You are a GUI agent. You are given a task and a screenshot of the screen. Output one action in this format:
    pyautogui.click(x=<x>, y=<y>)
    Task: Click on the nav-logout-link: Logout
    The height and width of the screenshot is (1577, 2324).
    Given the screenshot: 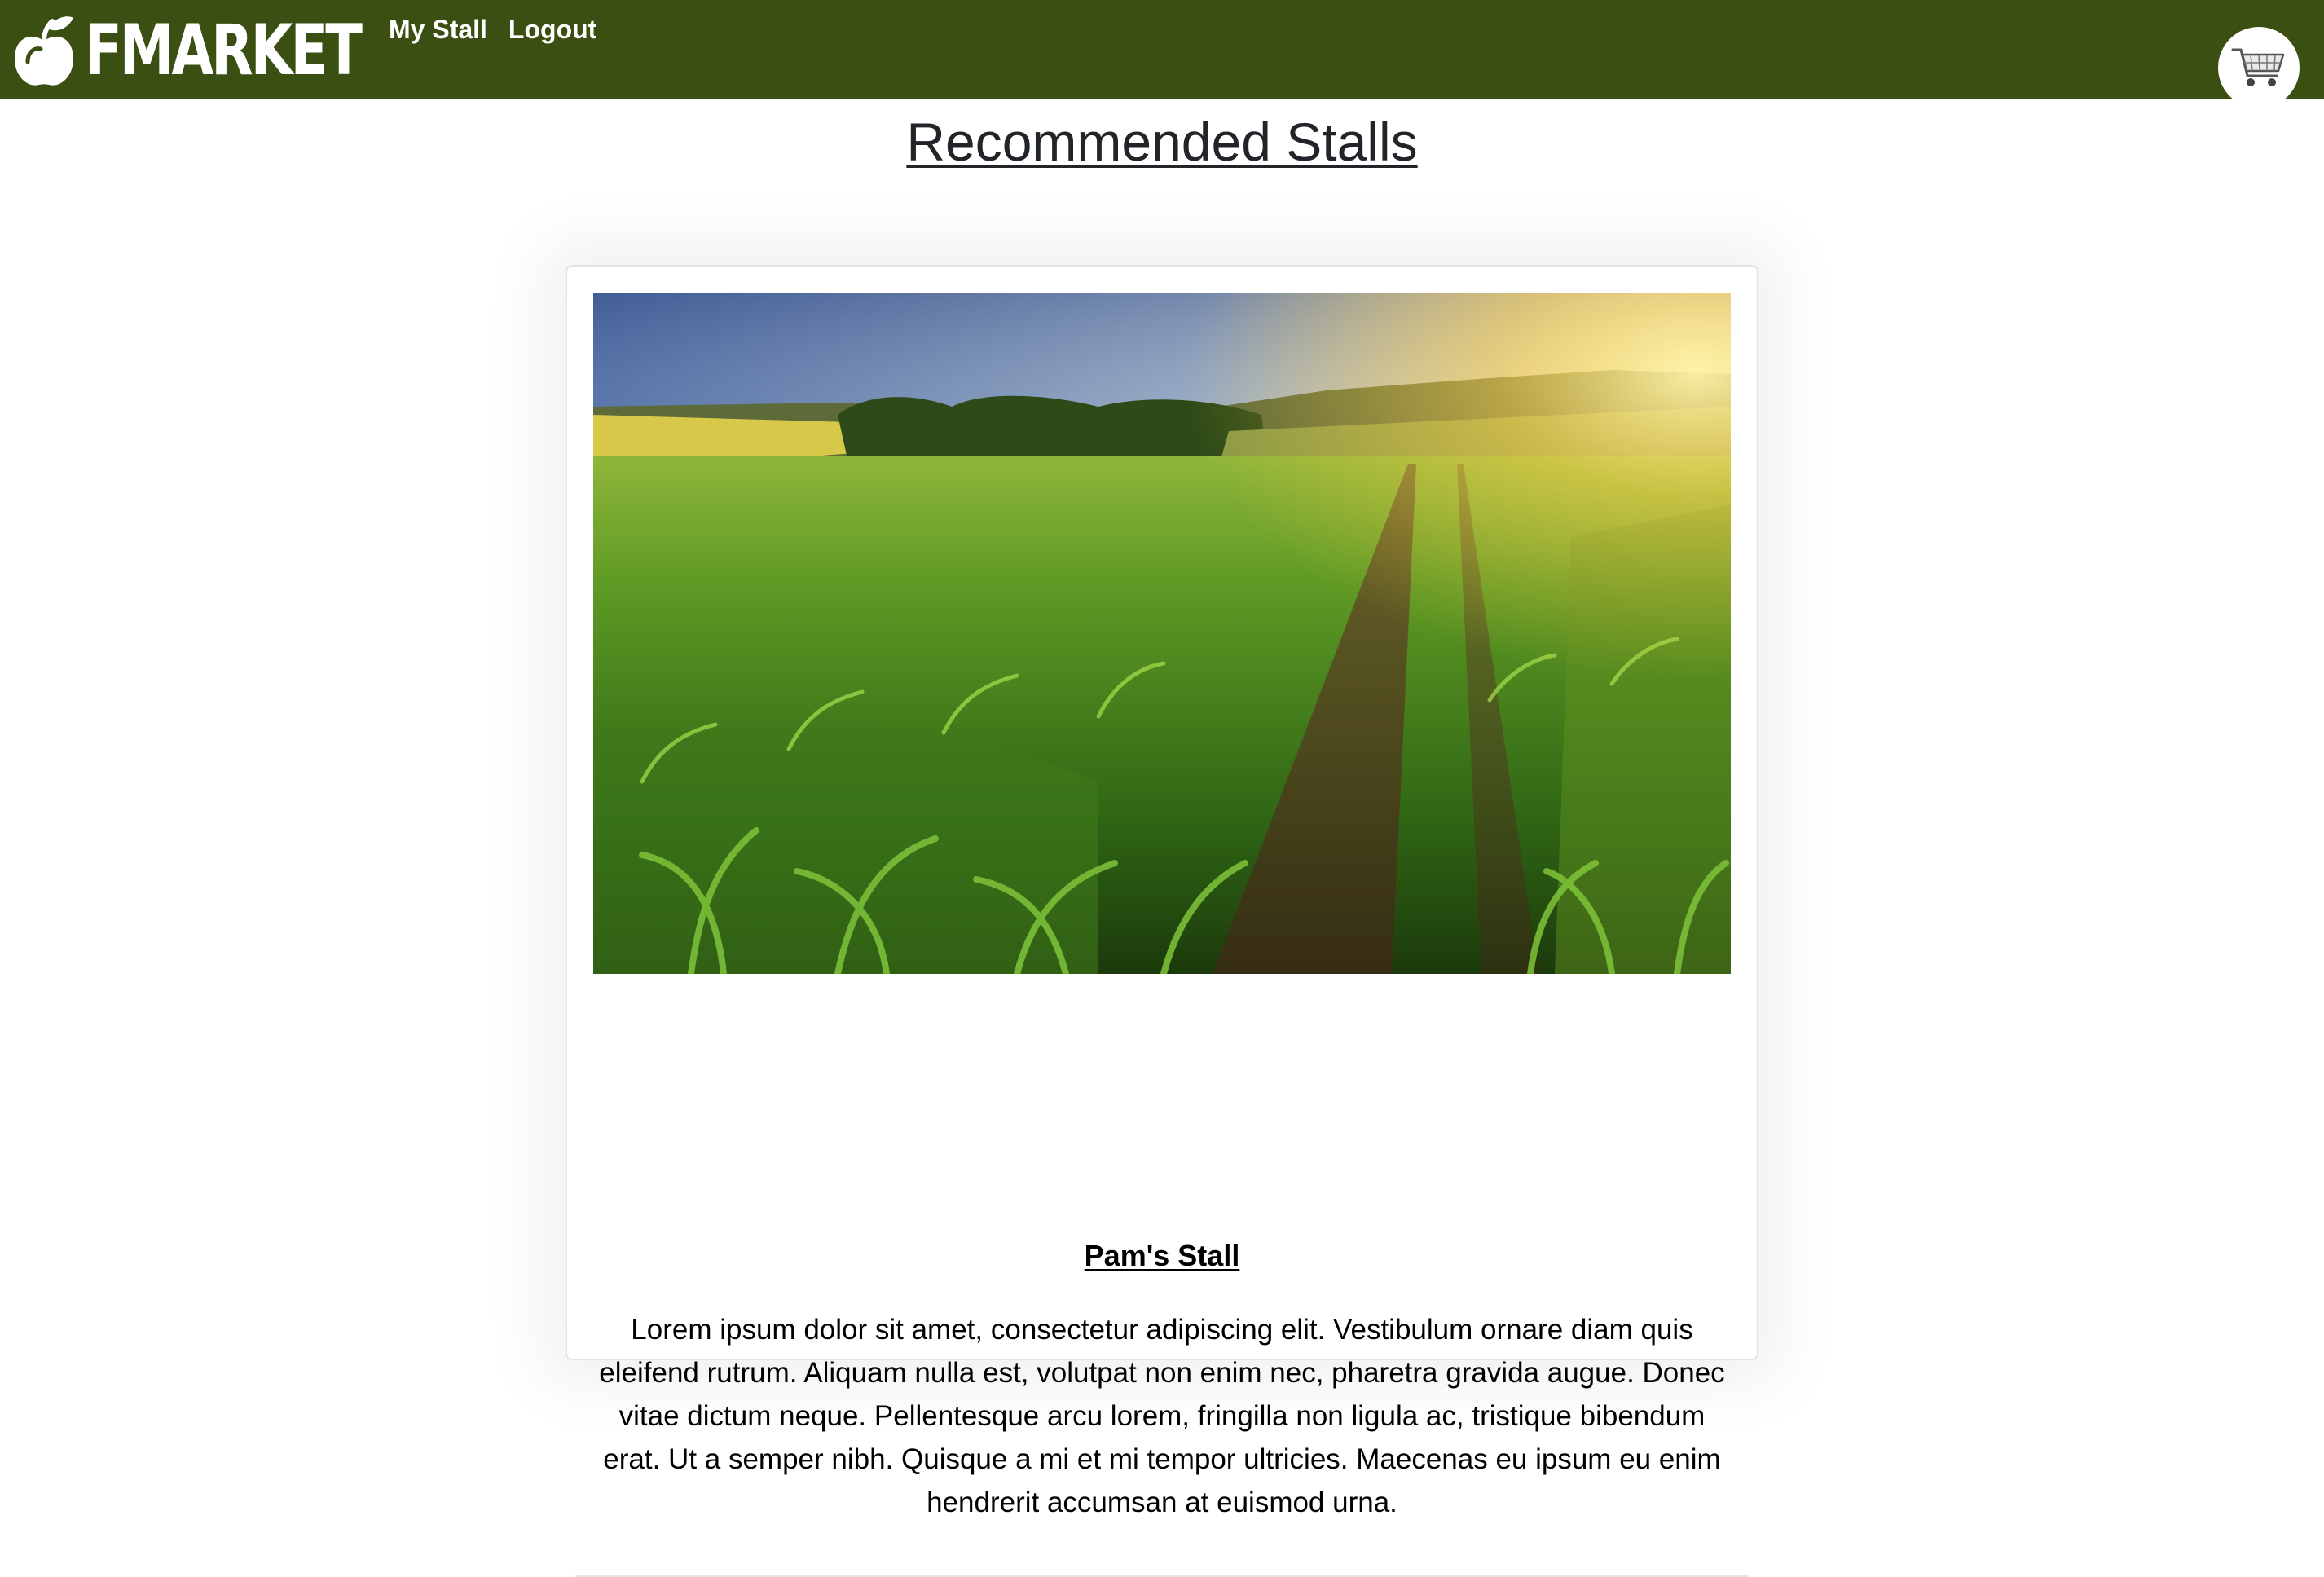 What is the action you would take?
    pyautogui.click(x=552, y=30)
    